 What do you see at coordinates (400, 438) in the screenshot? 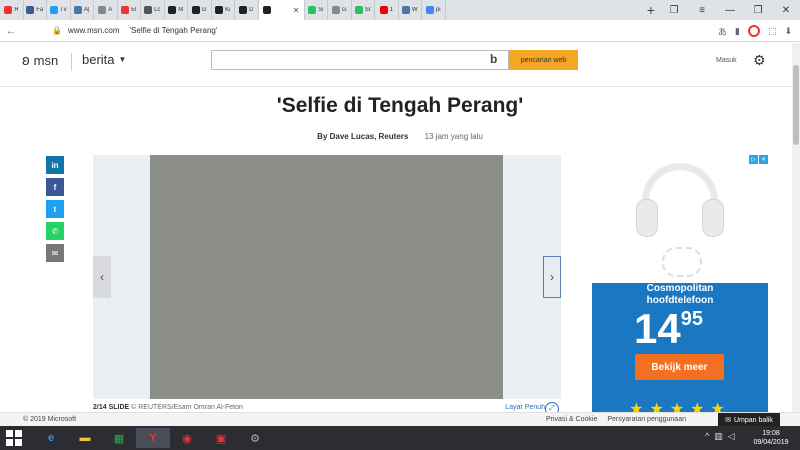
I see `windows-taskbar: e ▬ ▦ Y ◉ ▣ ⚙ ^ ▥ ◁ 19:08 09/04/2019` at bounding box center [400, 438].